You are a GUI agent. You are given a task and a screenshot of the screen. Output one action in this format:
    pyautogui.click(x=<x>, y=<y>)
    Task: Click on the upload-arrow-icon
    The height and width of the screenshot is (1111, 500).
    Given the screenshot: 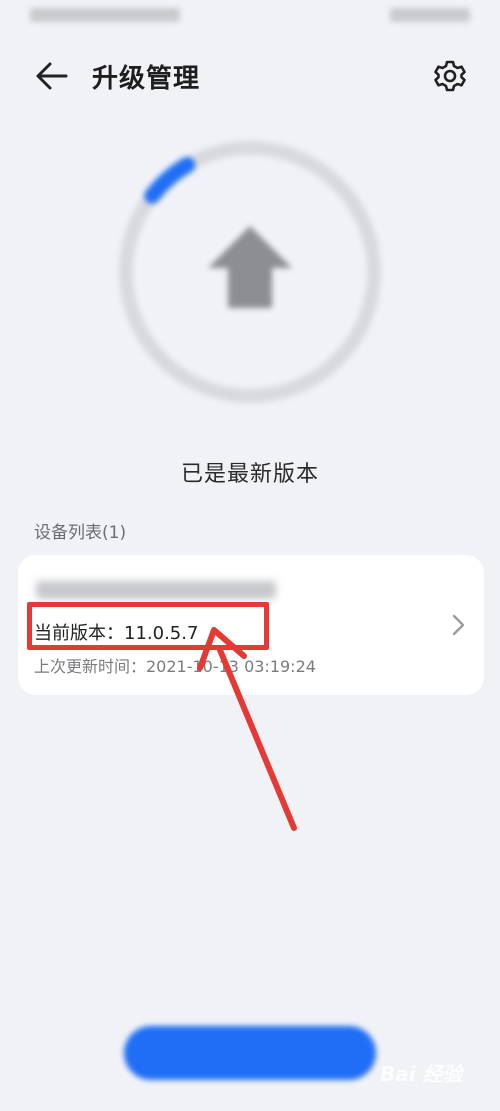 What is the action you would take?
    pyautogui.click(x=250, y=267)
    